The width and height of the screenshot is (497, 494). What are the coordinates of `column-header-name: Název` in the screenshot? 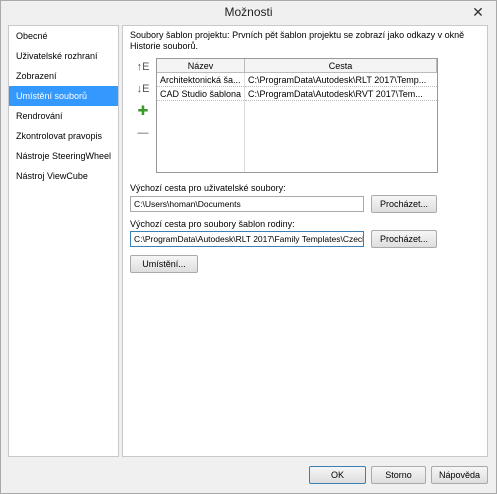 It's located at (201, 66).